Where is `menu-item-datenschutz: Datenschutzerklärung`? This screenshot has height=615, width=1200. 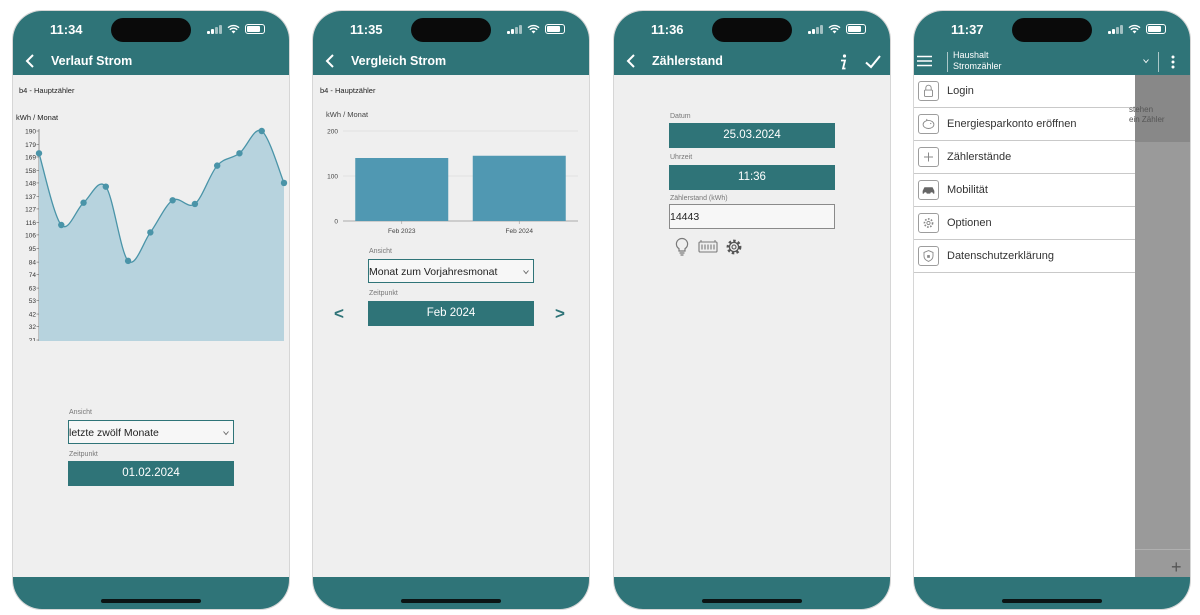 menu-item-datenschutz: Datenschutzerklärung is located at coordinates (1024, 256).